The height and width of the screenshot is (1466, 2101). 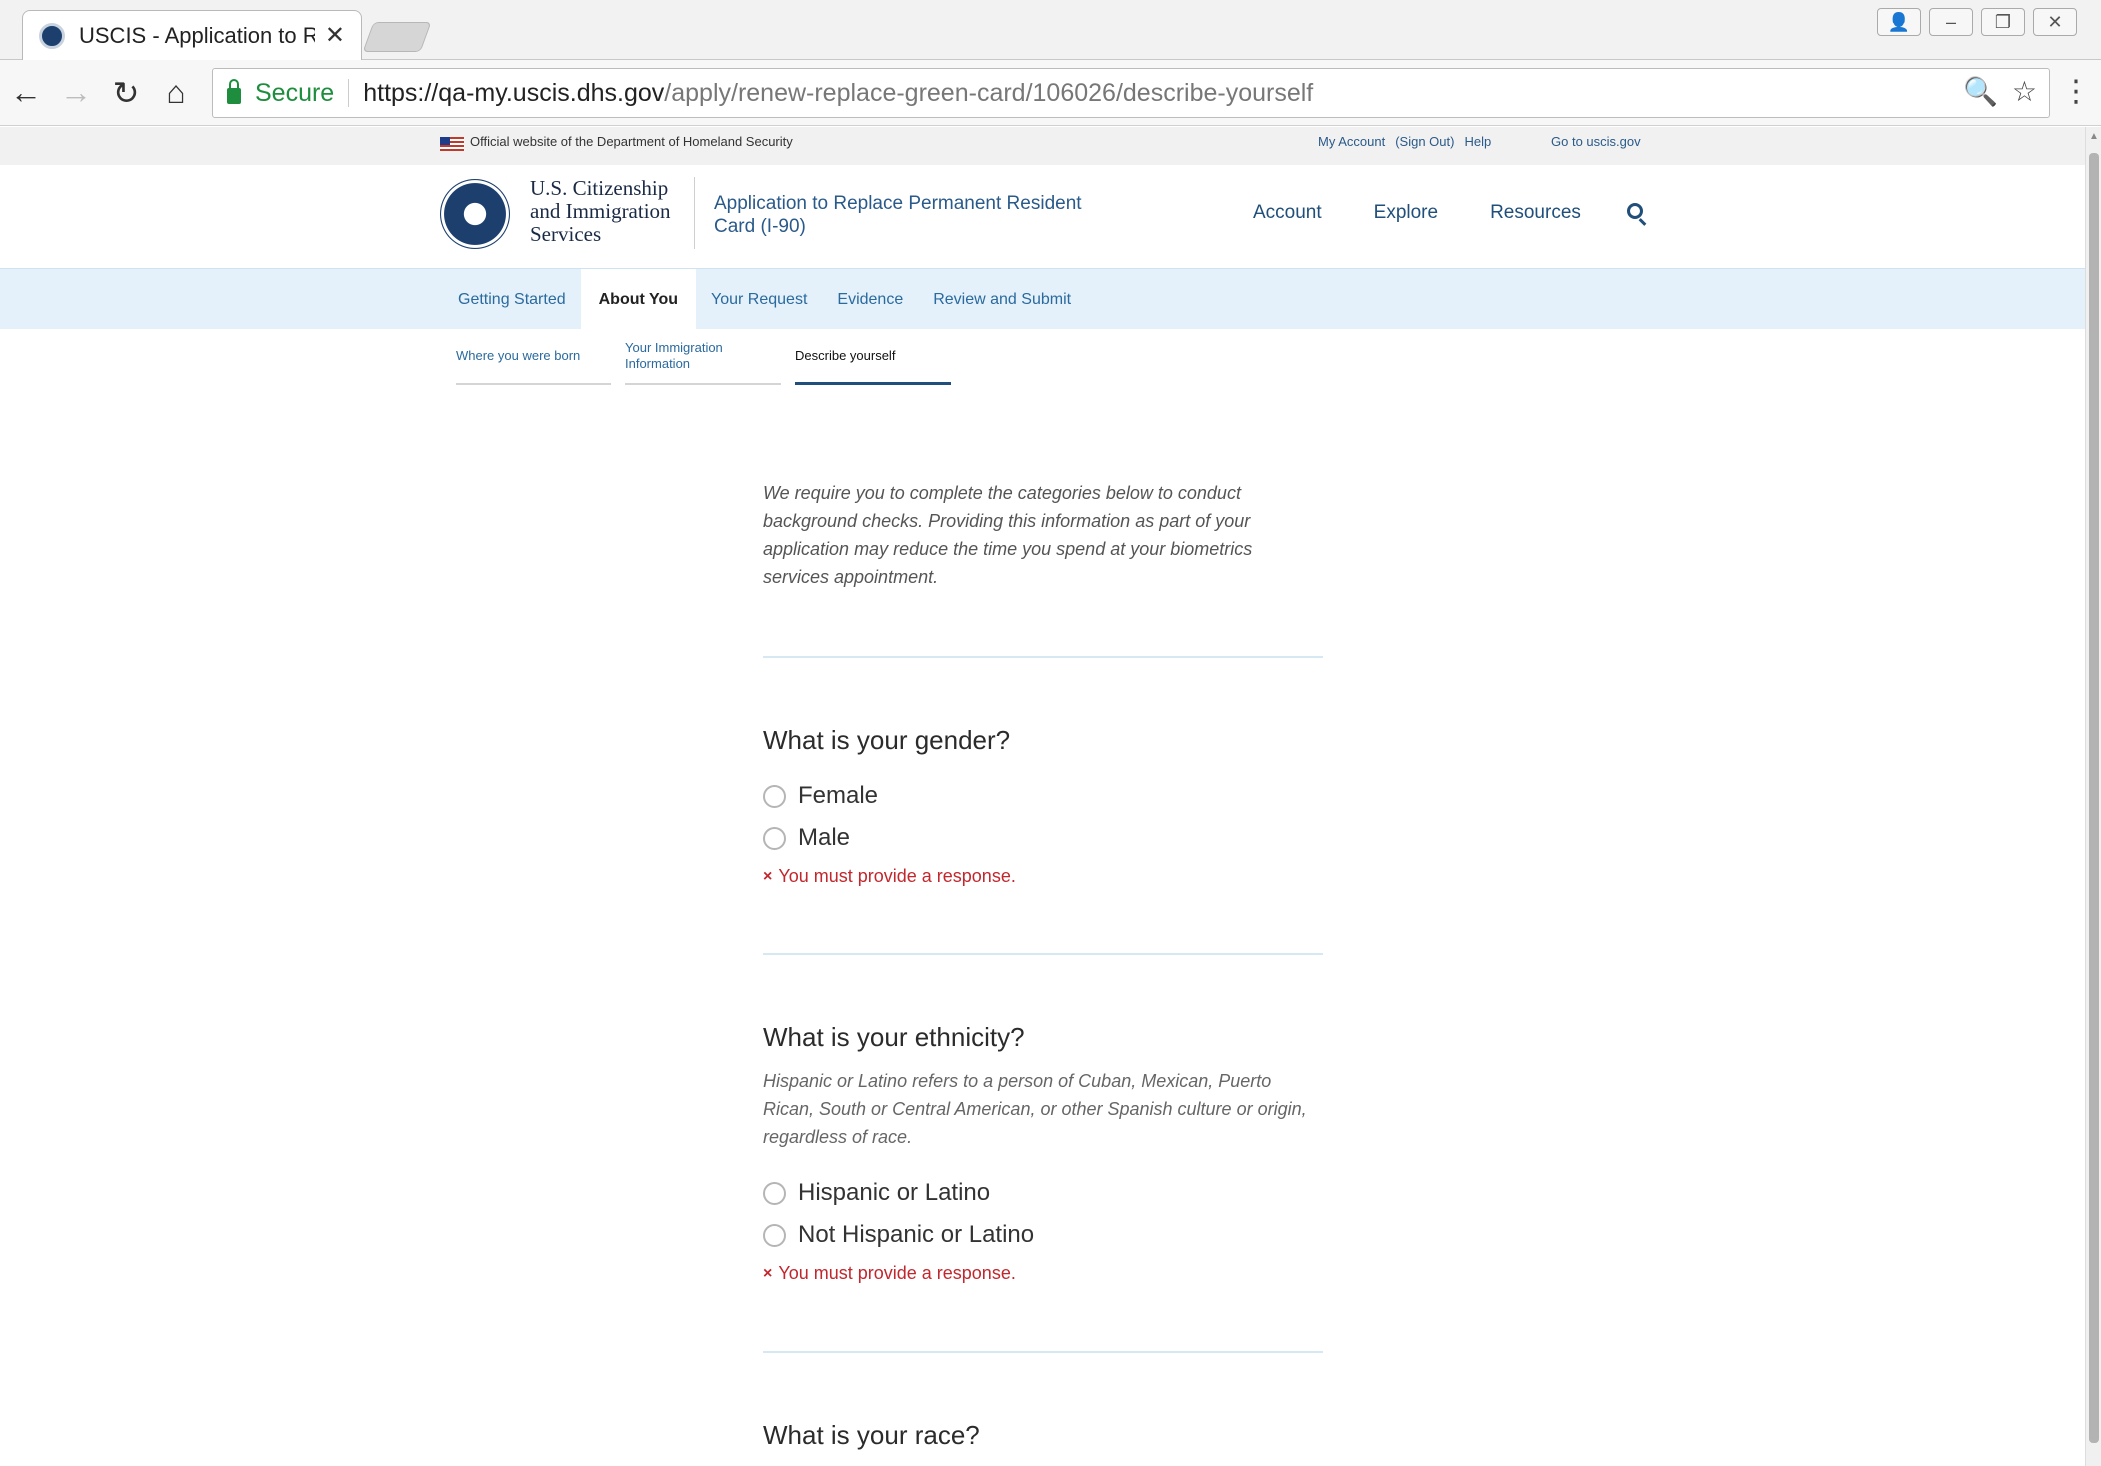 What do you see at coordinates (2024, 91) in the screenshot?
I see `bookmark-star-icon: ☆` at bounding box center [2024, 91].